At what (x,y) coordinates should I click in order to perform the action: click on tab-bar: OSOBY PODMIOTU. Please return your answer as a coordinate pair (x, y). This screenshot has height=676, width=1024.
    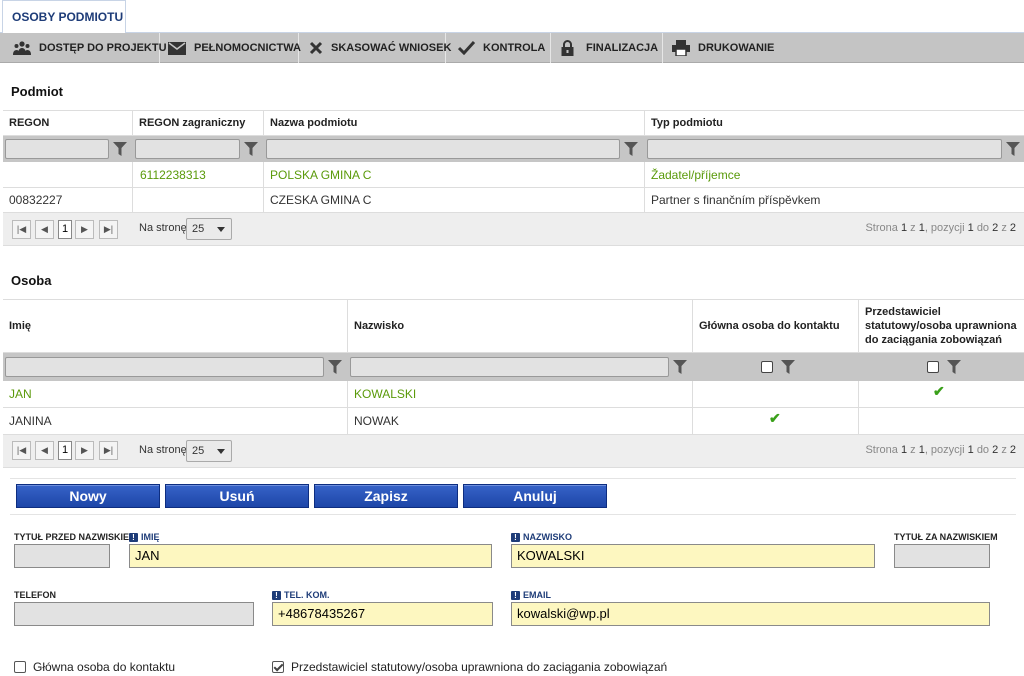
    Looking at the image, I should click on (512, 16).